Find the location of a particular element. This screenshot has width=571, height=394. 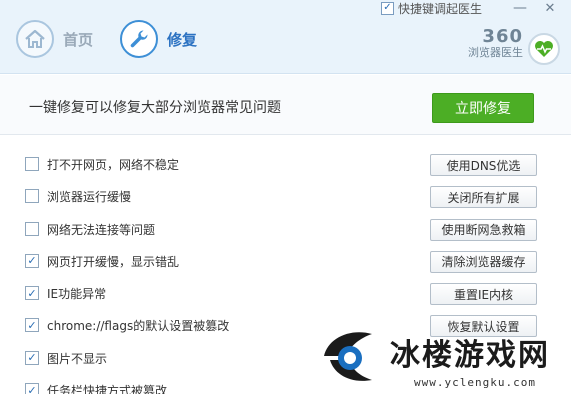

issue-row: 网络无法连接等问题 使用断网急救箱 is located at coordinates (285, 229).